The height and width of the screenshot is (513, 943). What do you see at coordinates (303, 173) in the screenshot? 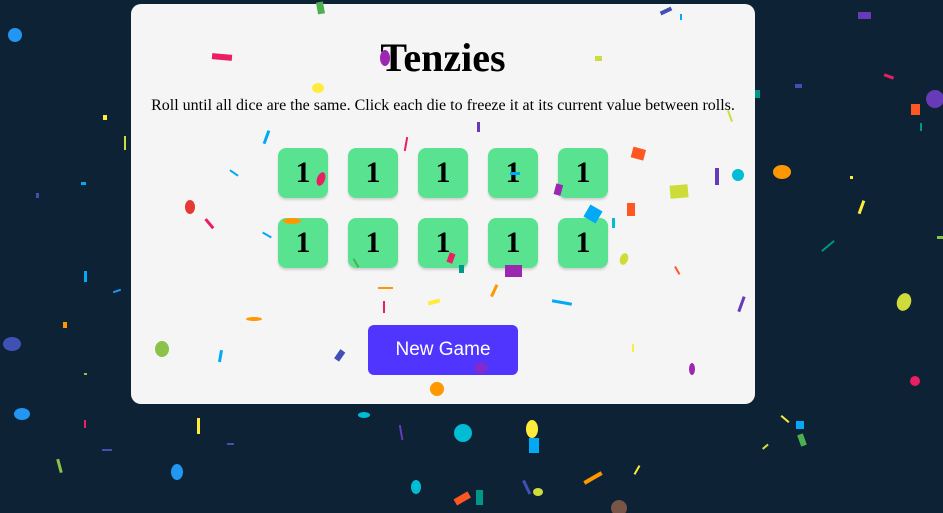
I see `die-1: 1` at bounding box center [303, 173].